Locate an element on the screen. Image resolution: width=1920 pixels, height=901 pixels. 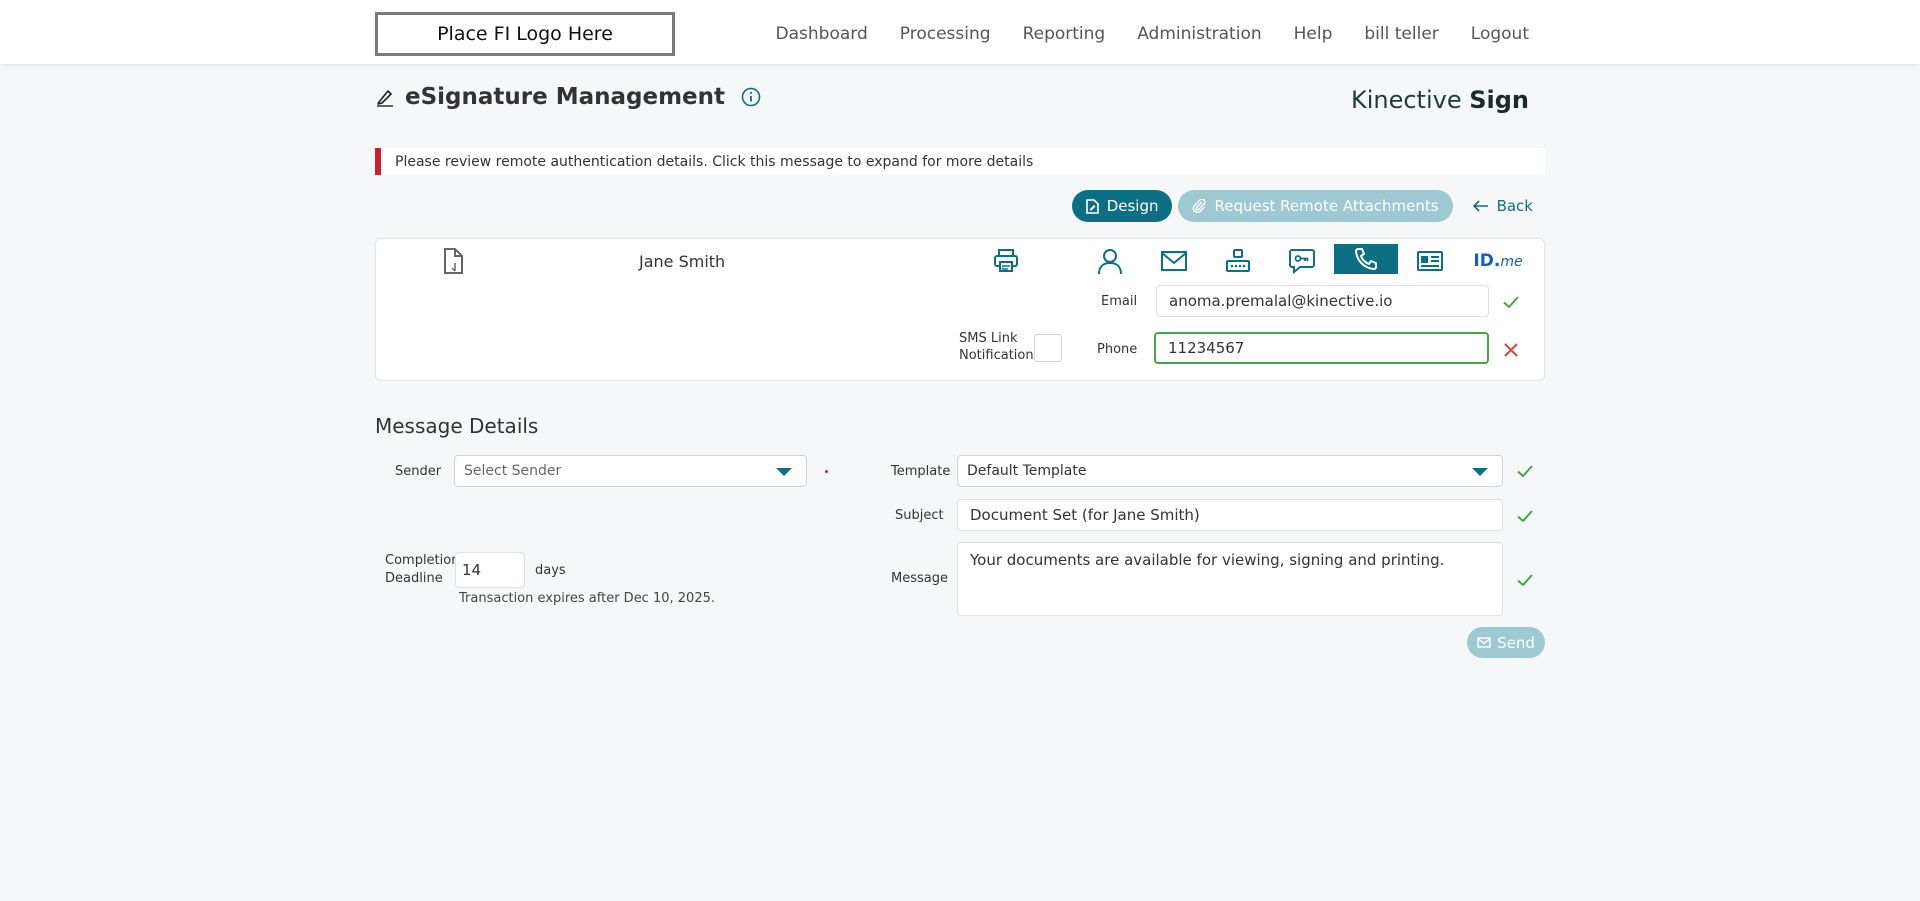
nav-logout: Logout is located at coordinates (1500, 34).